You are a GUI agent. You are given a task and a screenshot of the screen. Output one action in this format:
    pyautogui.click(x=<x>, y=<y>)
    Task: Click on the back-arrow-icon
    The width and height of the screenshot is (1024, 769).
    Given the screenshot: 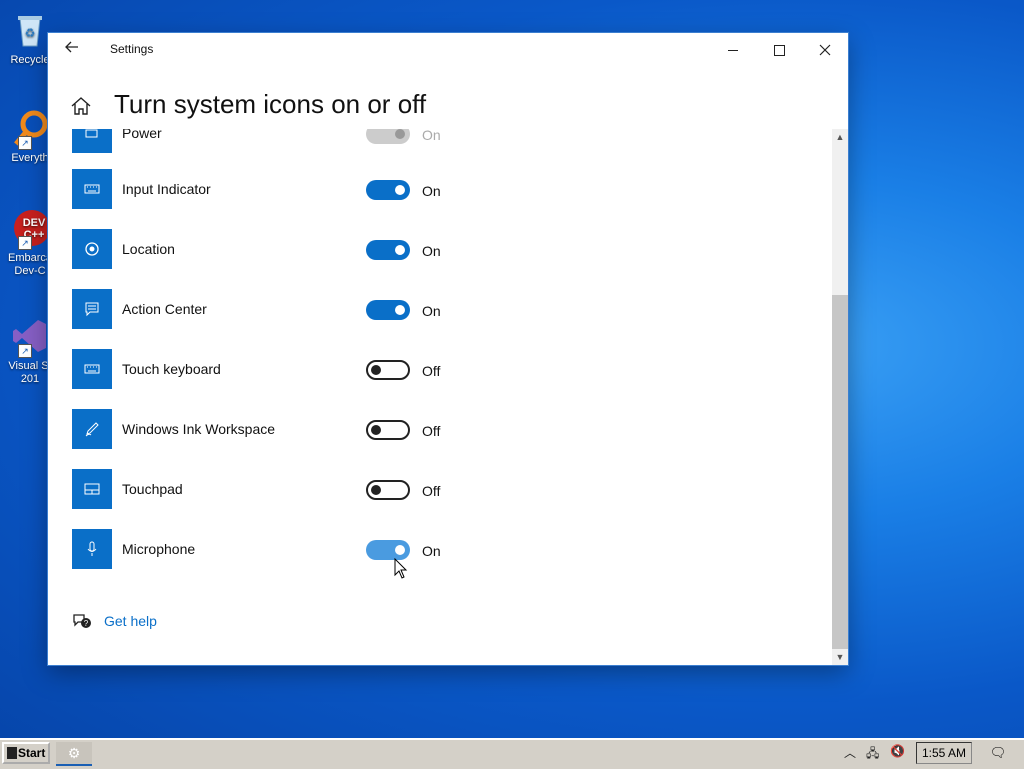 What is the action you would take?
    pyautogui.click(x=71, y=47)
    